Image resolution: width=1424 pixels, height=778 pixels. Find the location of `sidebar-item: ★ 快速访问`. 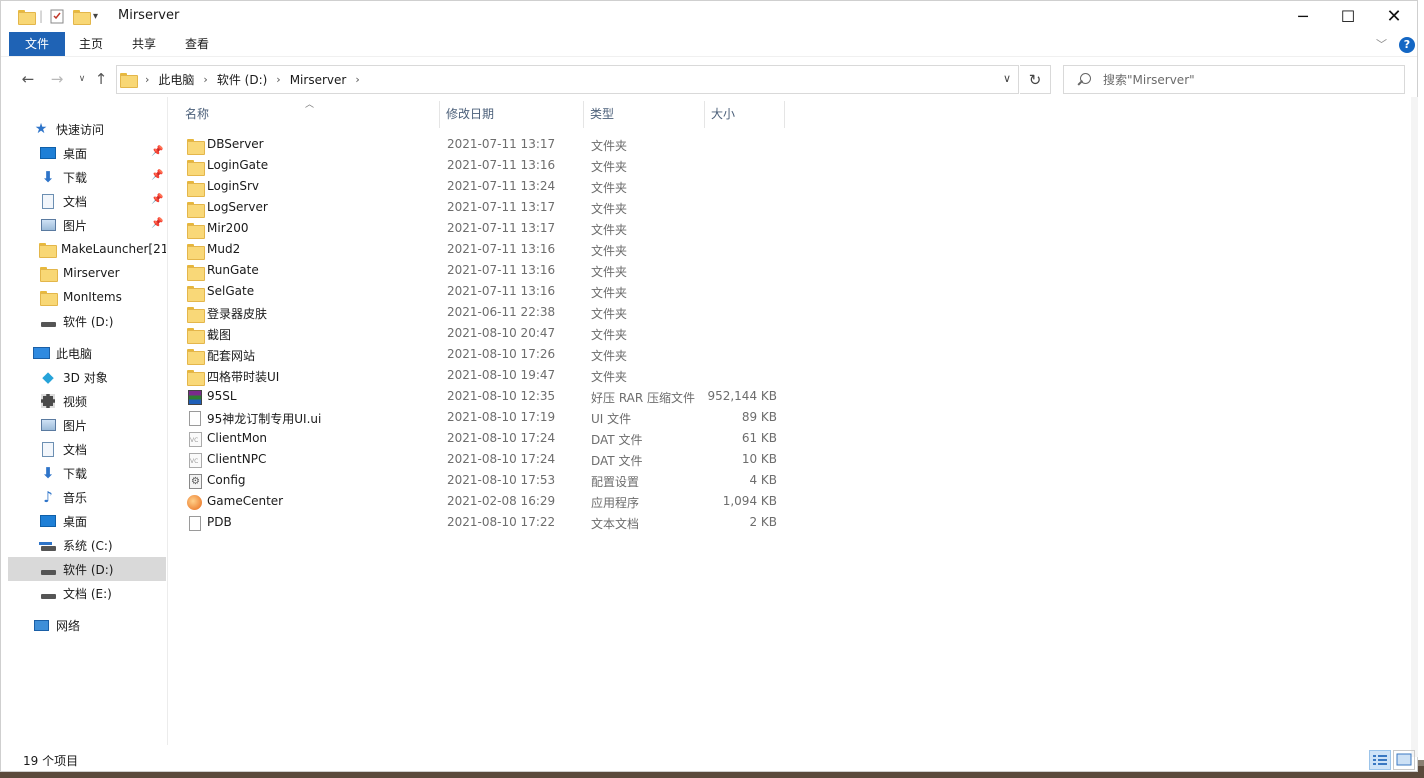

sidebar-item: ★ 快速访问 is located at coordinates (87, 129).